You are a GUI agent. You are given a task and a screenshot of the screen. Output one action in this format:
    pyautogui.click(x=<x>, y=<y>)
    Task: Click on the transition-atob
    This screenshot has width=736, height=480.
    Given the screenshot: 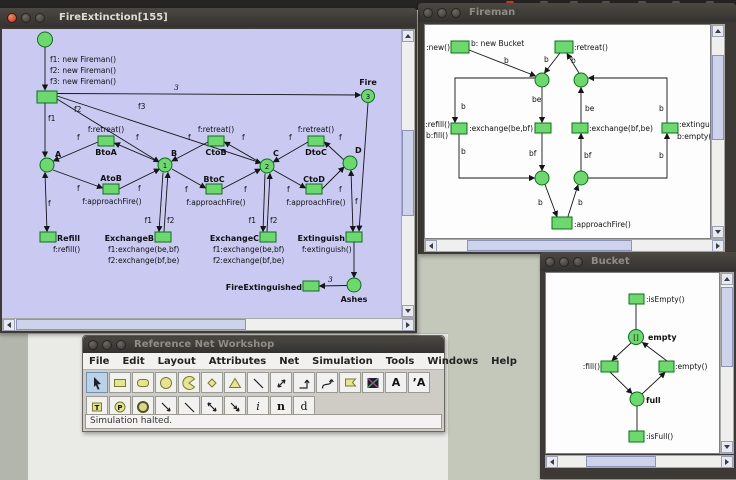 What is the action you would take?
    pyautogui.click(x=111, y=189)
    